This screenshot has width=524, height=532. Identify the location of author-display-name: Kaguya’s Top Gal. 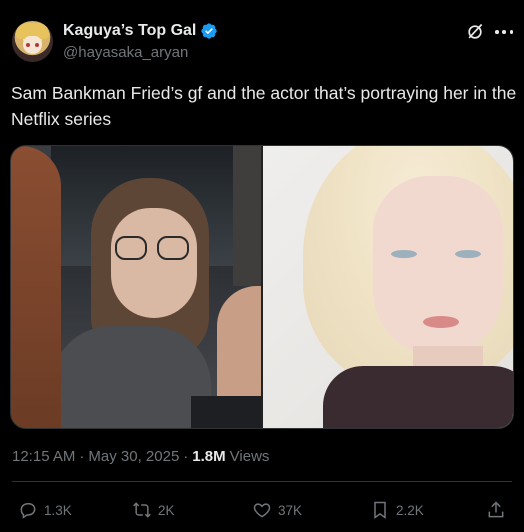
(129, 31).